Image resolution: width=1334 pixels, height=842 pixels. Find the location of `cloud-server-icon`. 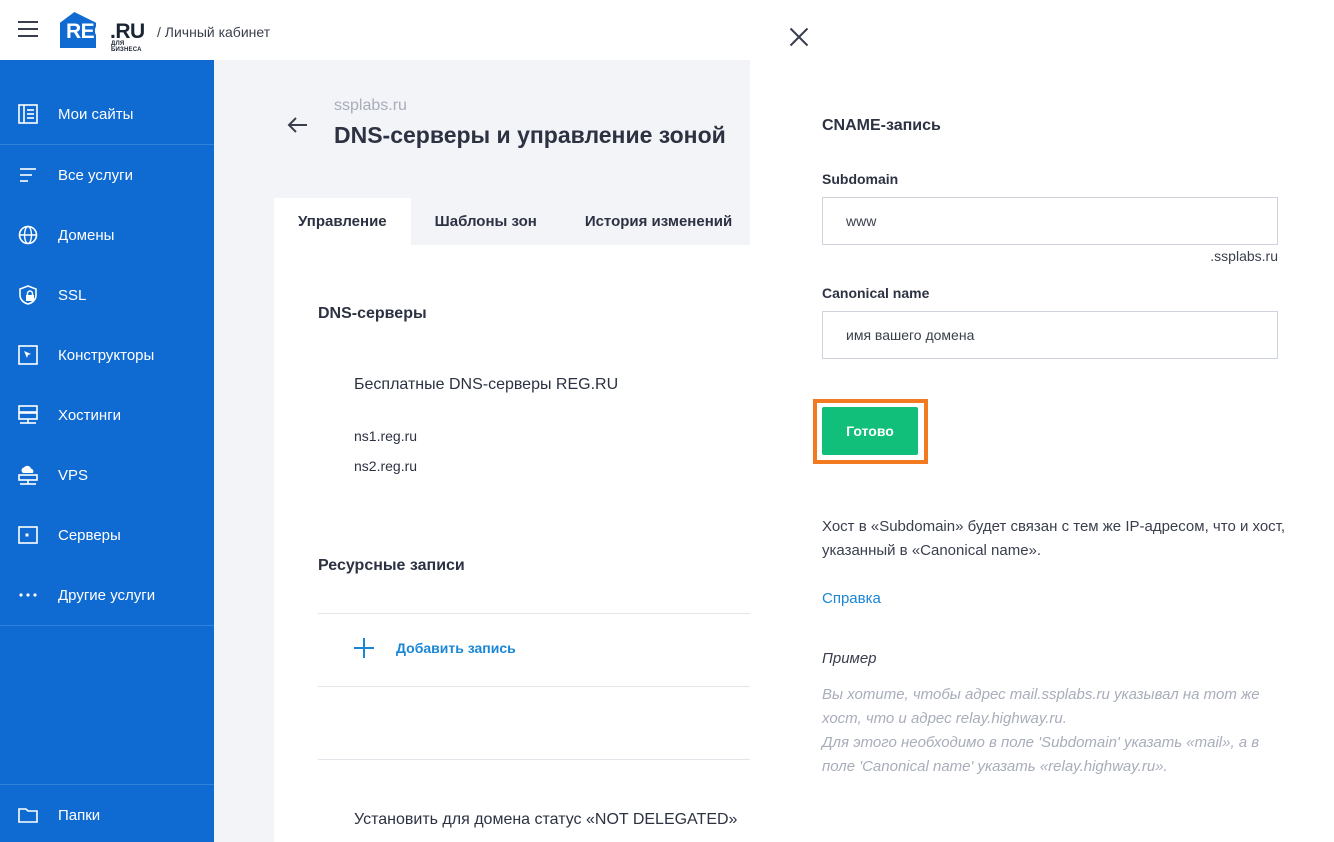

cloud-server-icon is located at coordinates (28, 475).